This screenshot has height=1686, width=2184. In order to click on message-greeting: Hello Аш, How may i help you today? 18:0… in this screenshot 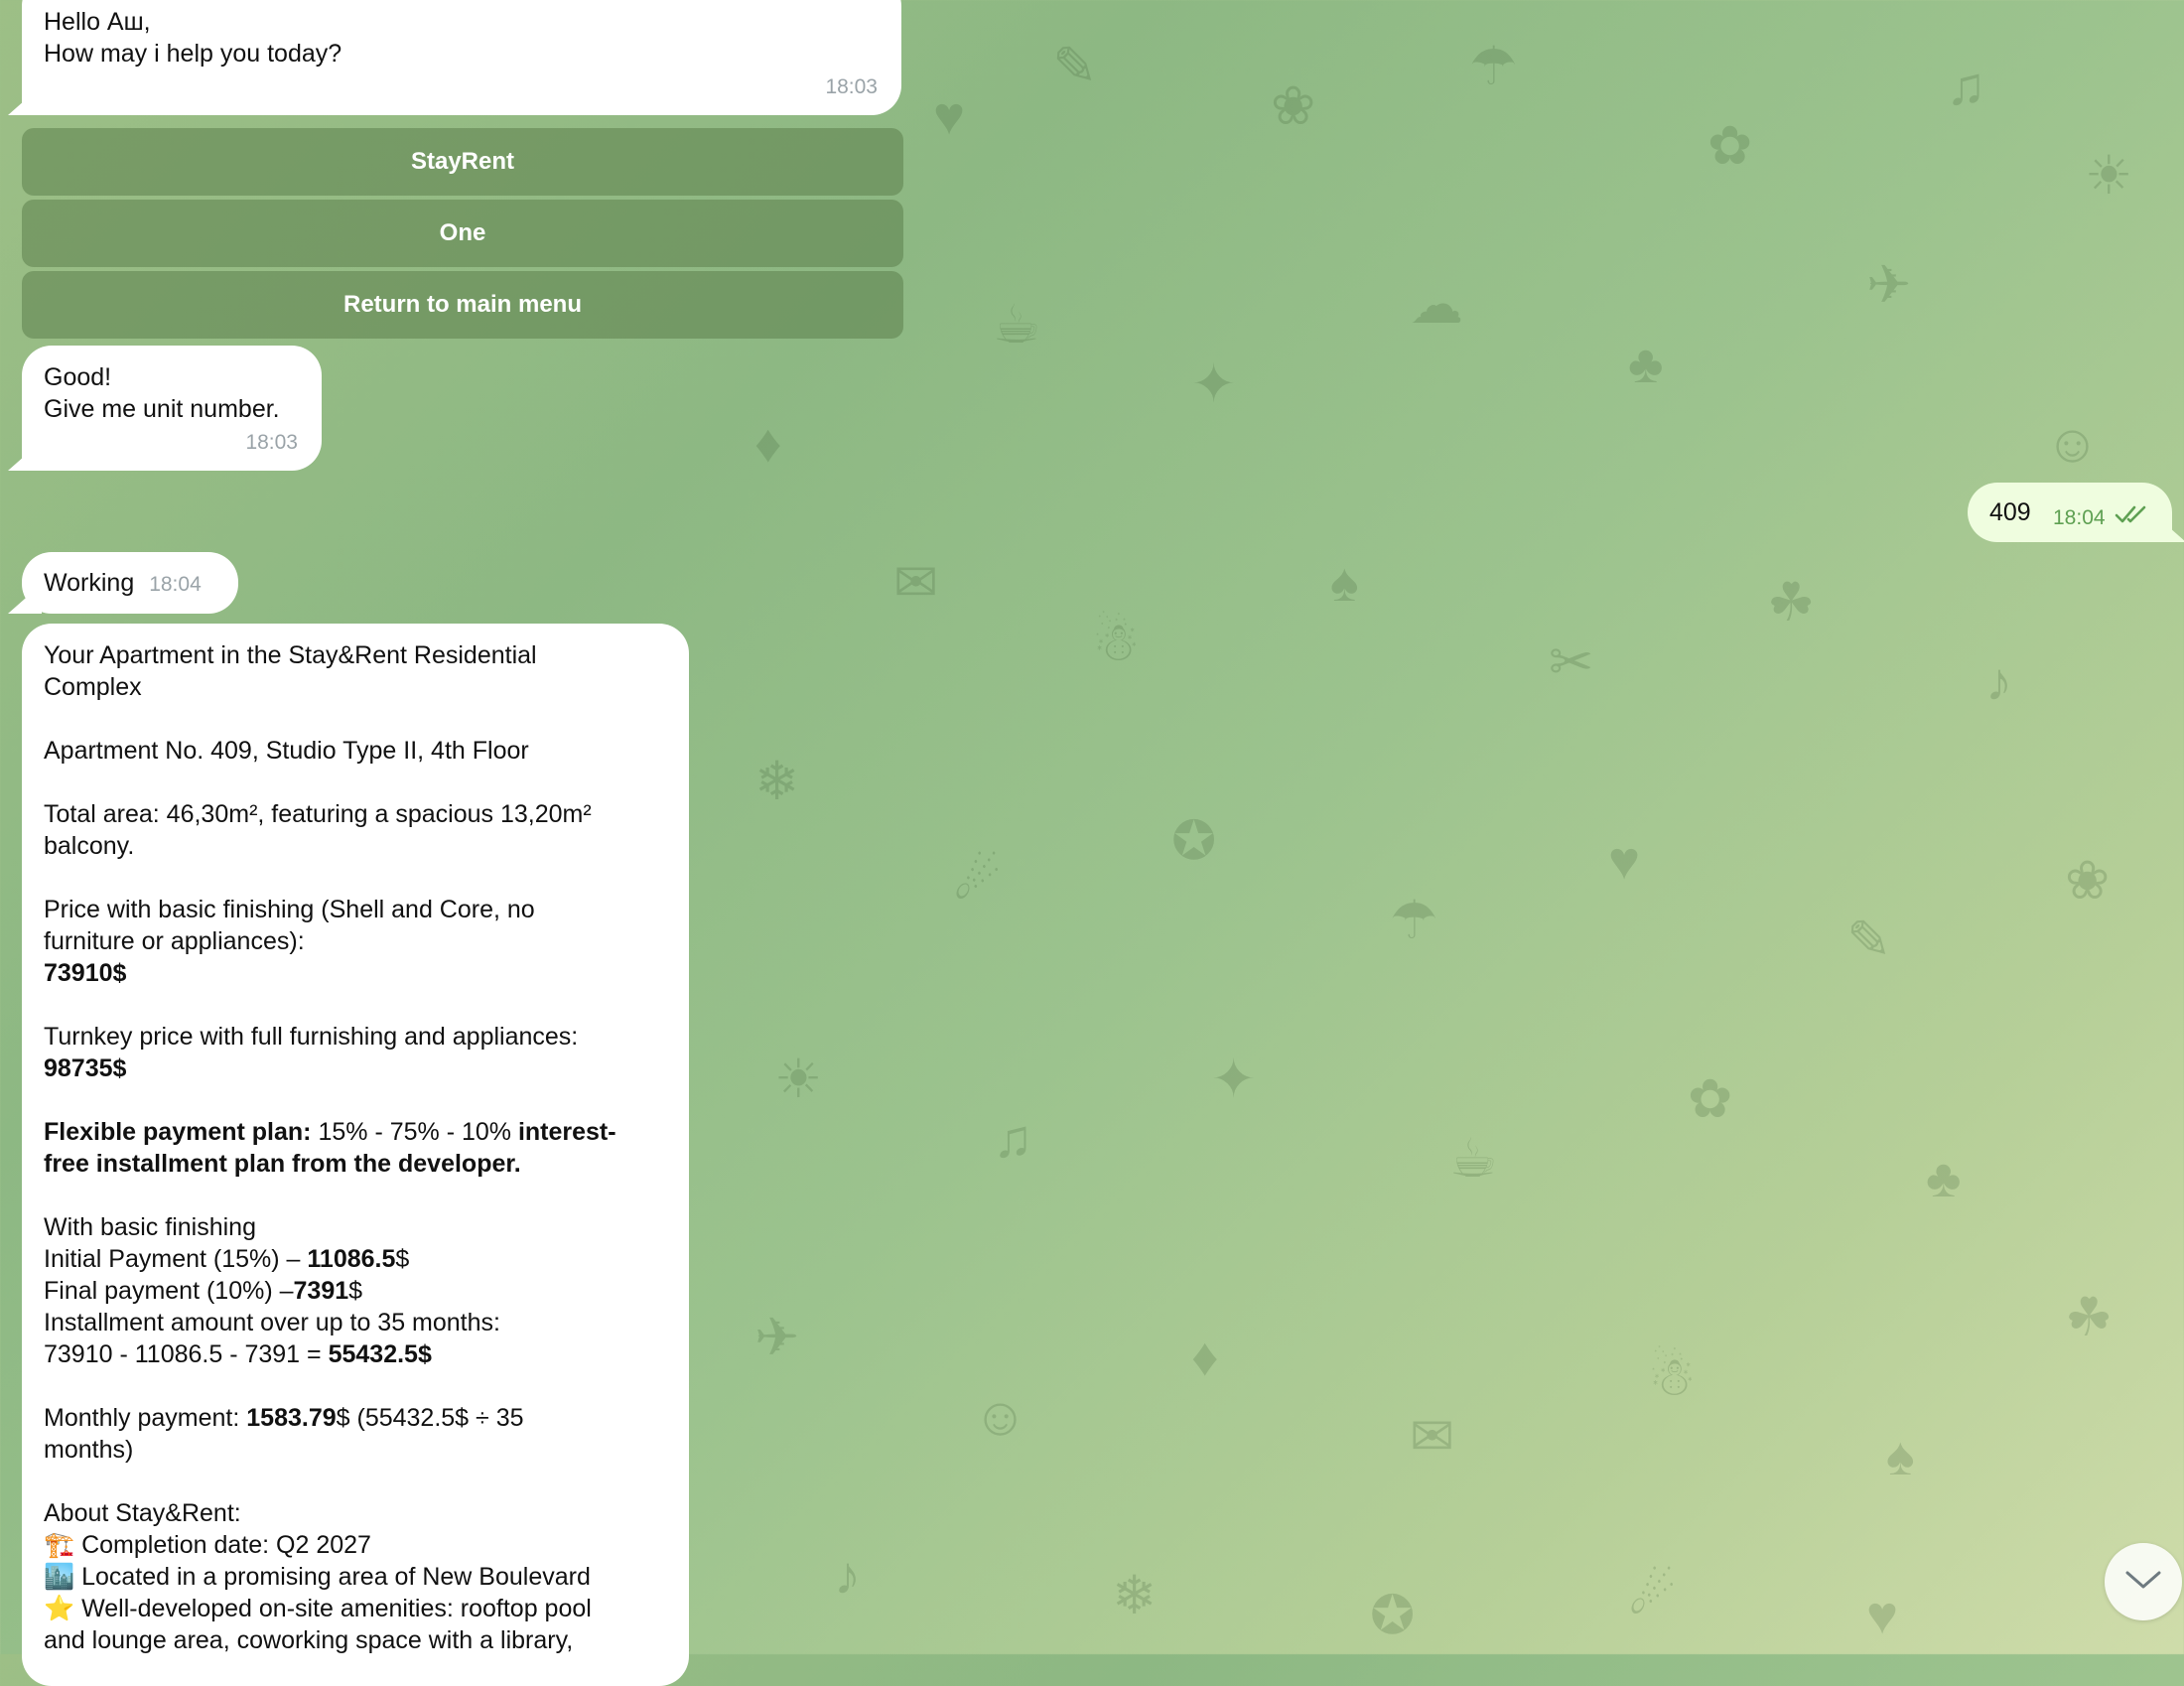, I will do `click(454, 57)`.